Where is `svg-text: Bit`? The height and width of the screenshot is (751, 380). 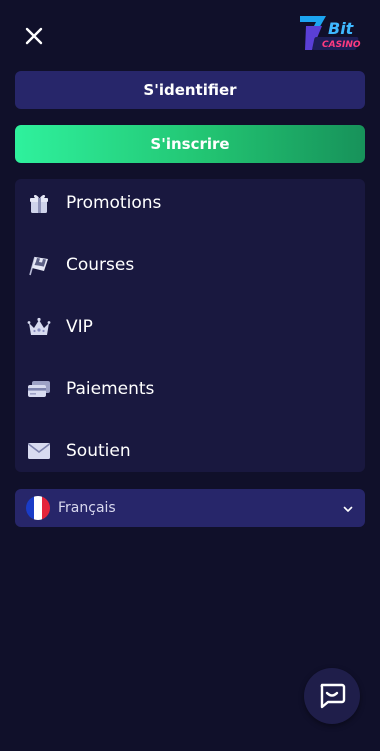
svg-text: Bit is located at coordinates (341, 28).